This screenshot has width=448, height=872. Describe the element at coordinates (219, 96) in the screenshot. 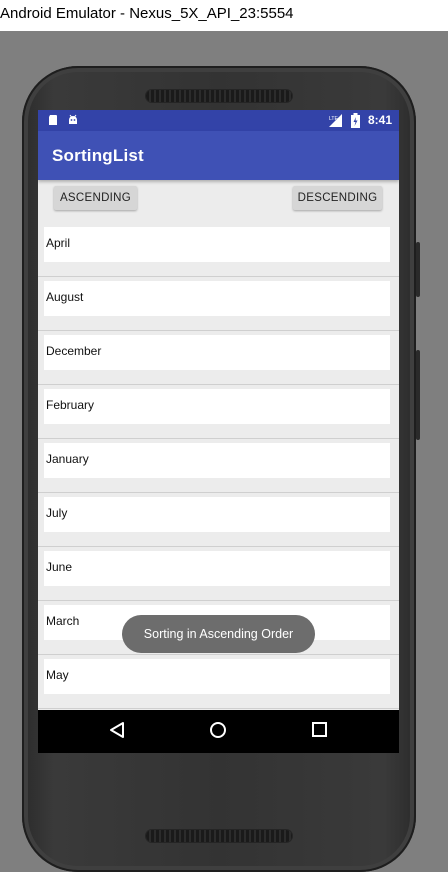

I see `top-speaker-grille` at that location.